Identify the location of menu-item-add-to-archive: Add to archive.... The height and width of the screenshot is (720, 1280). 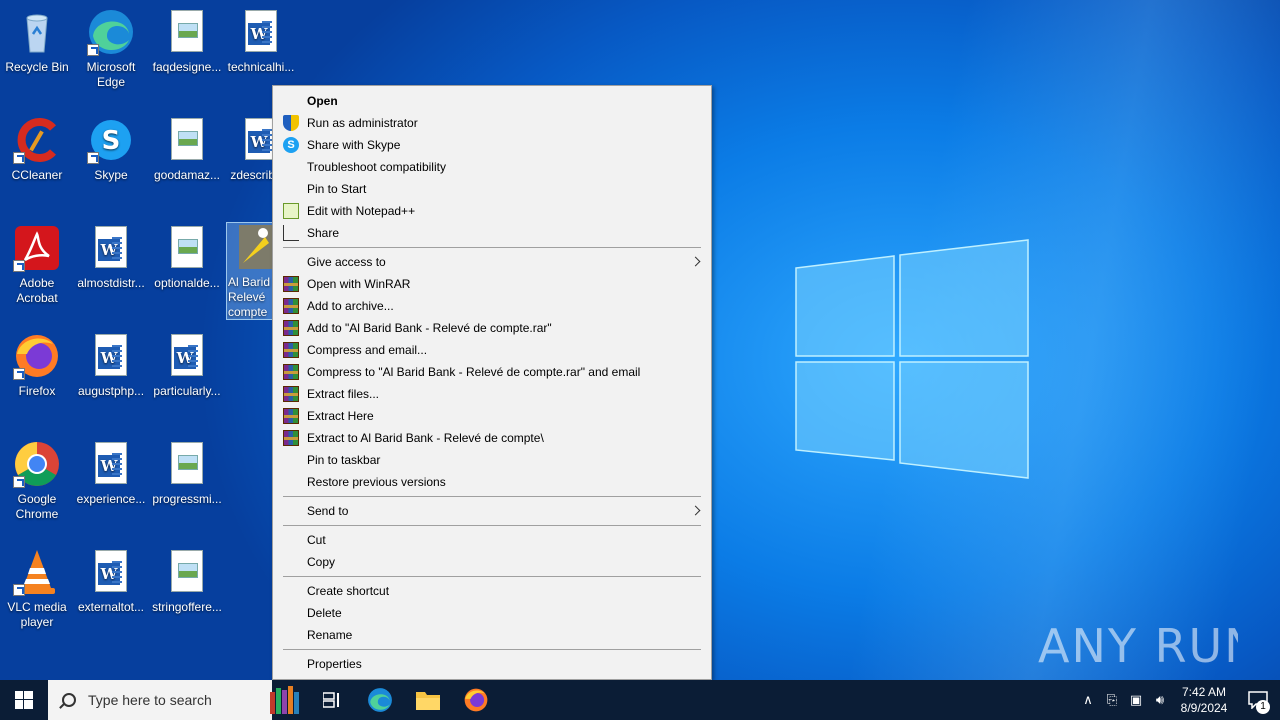
(492, 306).